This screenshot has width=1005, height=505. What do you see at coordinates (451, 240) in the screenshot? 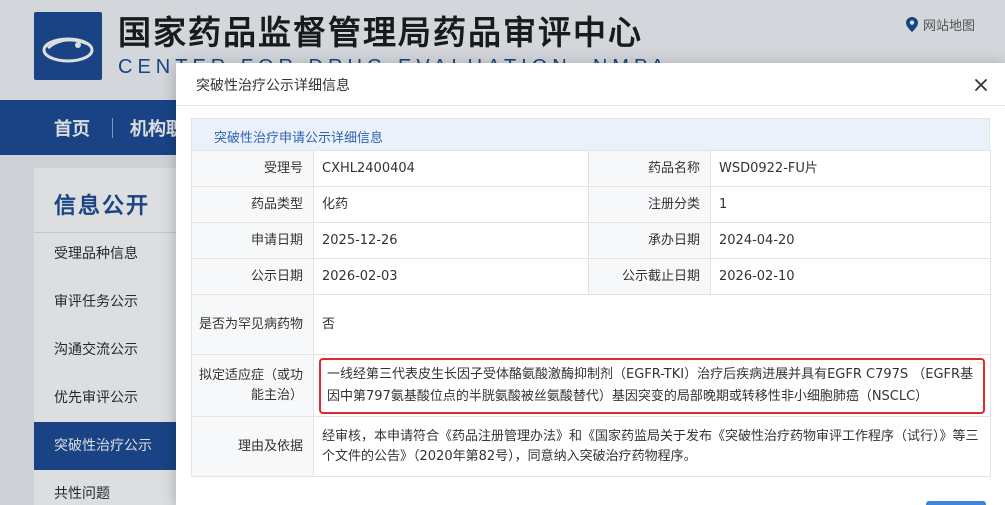
I see `apply-date-value: 2025-12-26` at bounding box center [451, 240].